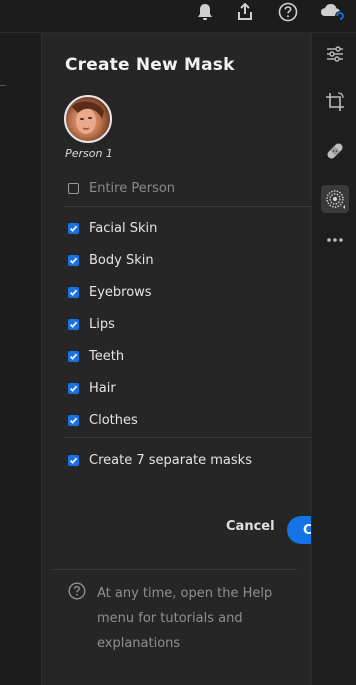 This screenshot has height=685, width=356. I want to click on option-lips: Lips, so click(91, 324).